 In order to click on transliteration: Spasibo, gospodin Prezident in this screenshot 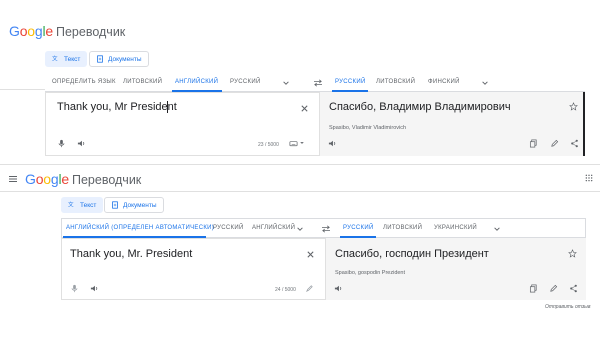, I will do `click(370, 273)`.